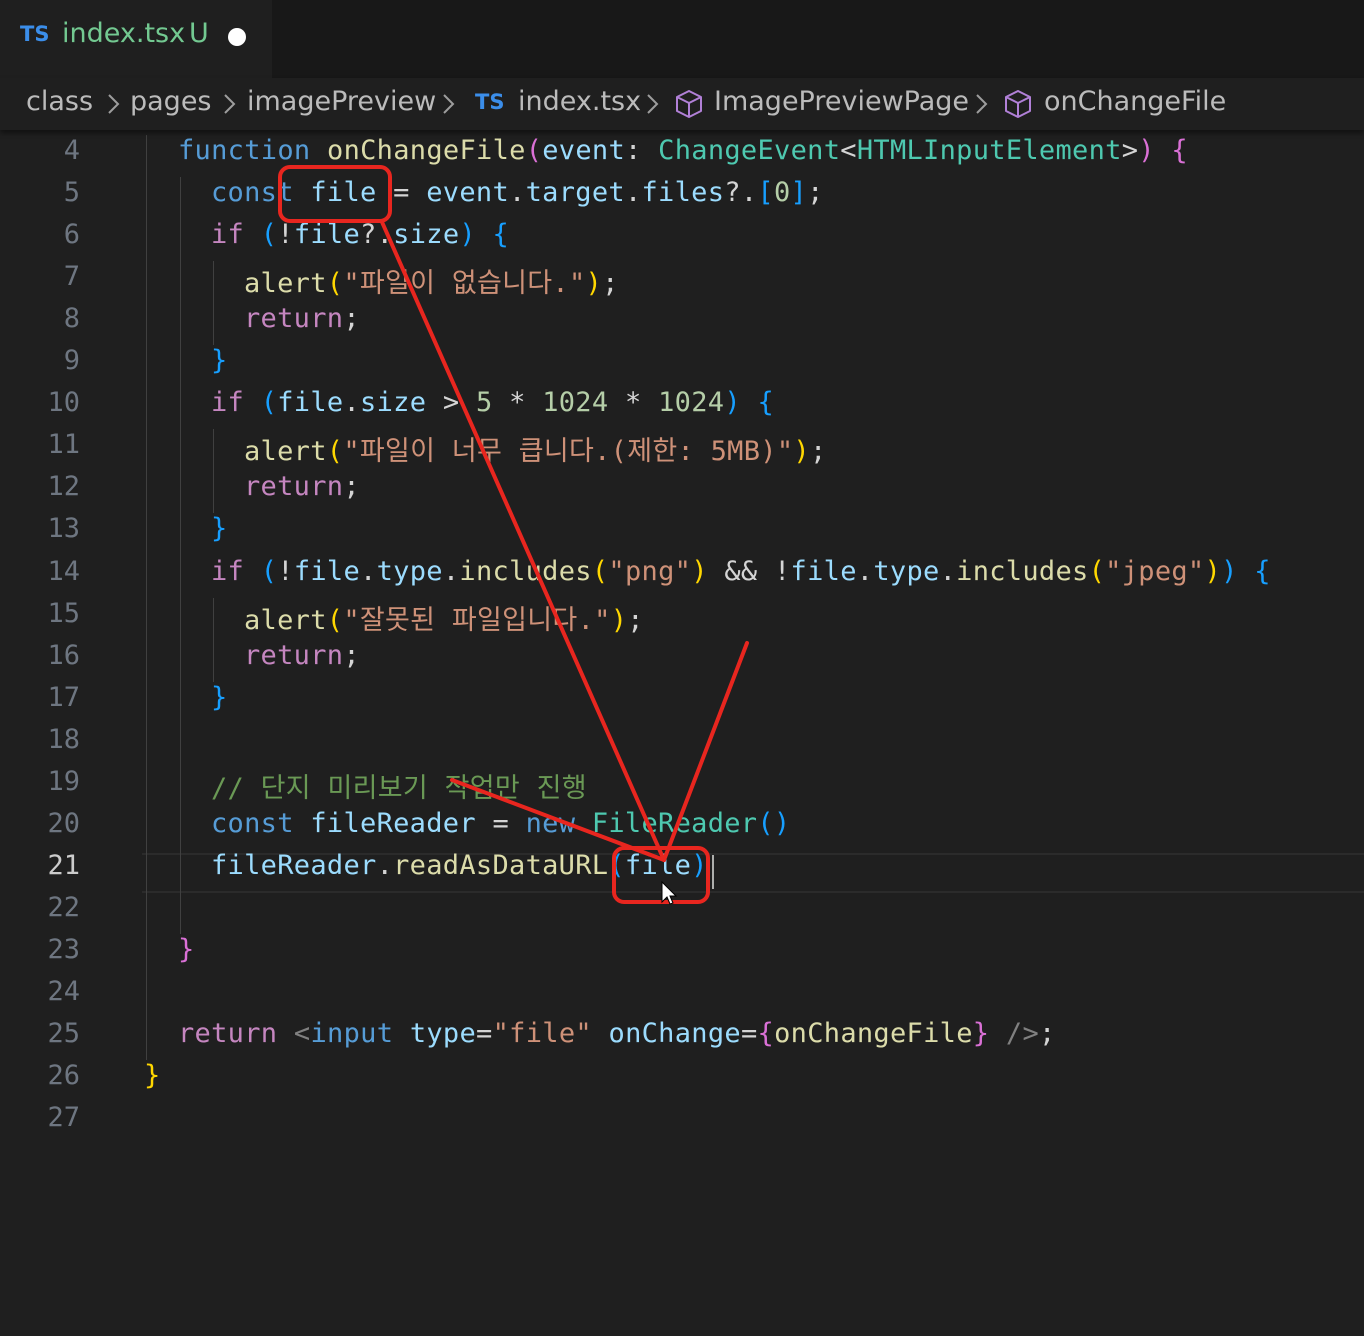  I want to click on line-number: 21, so click(63, 865).